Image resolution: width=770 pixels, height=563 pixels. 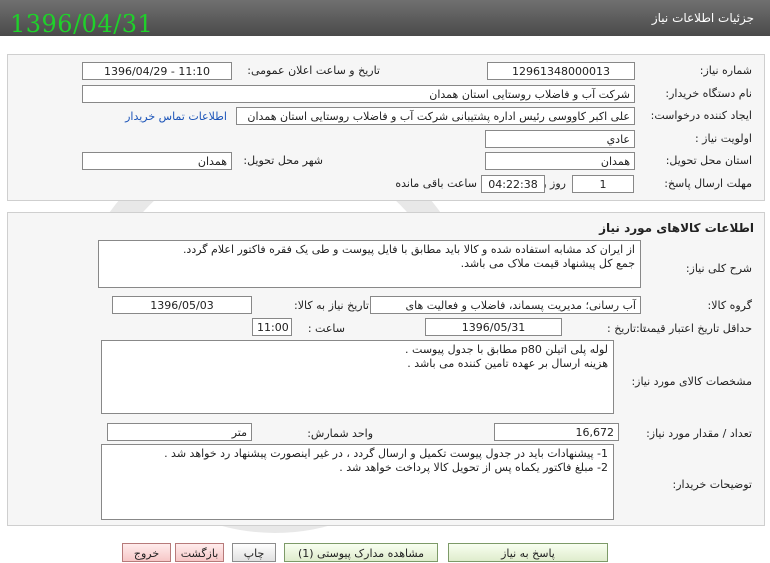 I want to click on buyer-notes-label: توضیحات خریدار:, so click(x=712, y=484).